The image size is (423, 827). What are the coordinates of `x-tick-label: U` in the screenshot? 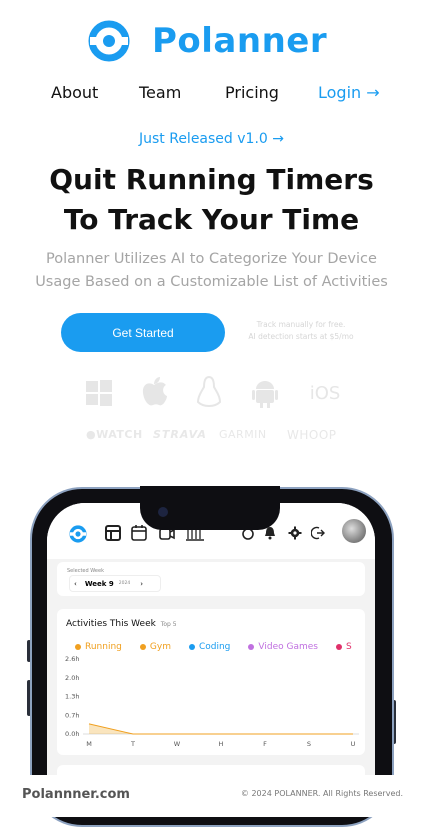 It's located at (353, 744).